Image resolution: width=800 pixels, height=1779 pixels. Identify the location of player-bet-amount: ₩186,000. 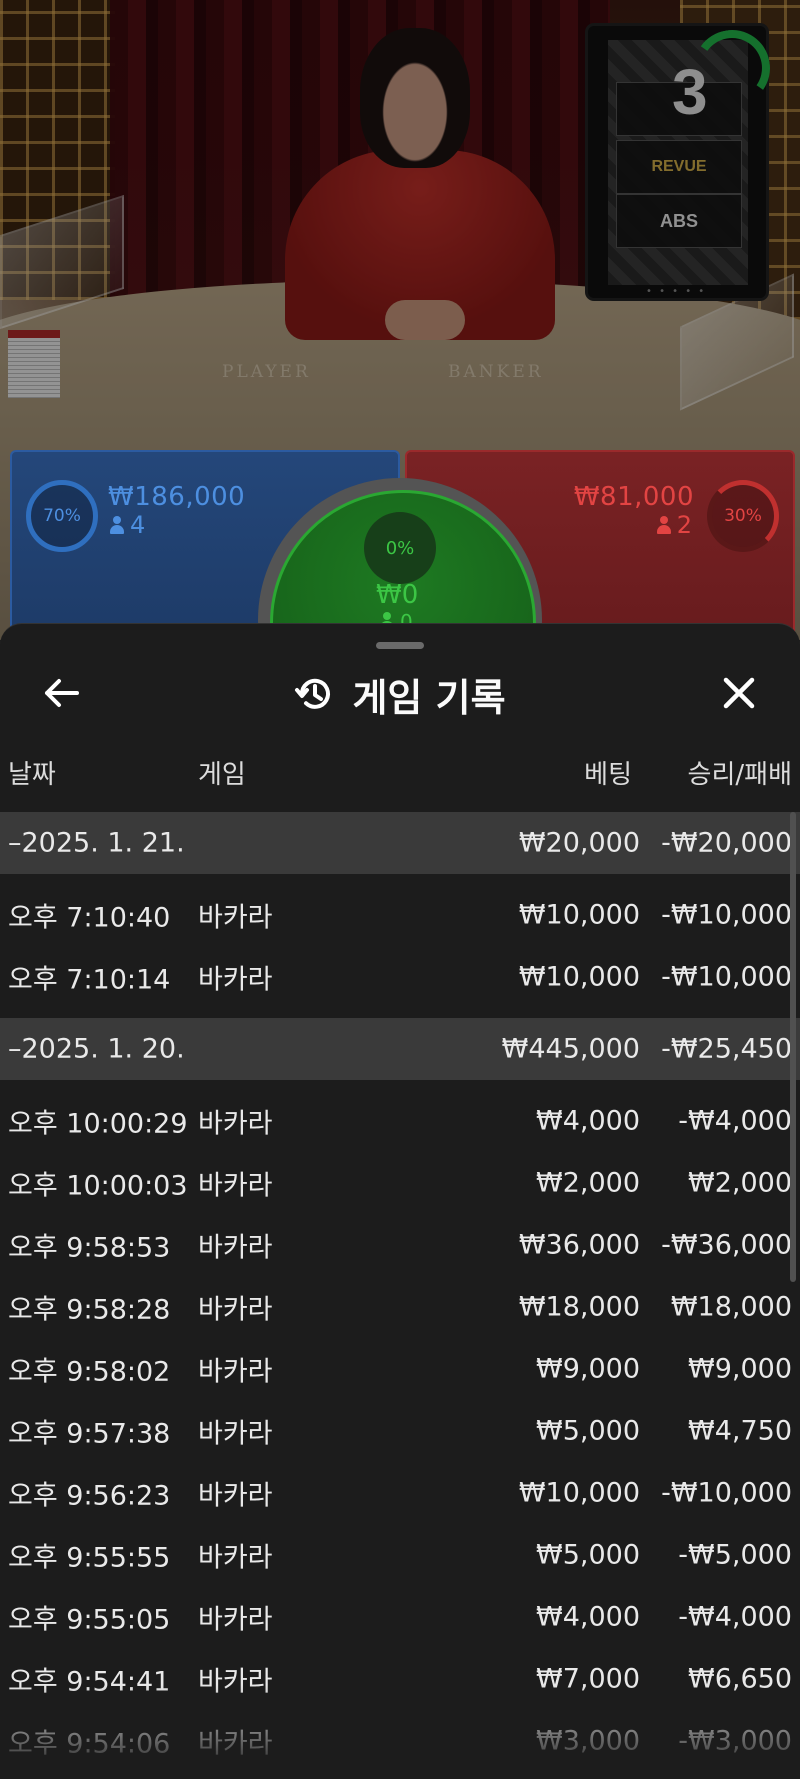
(177, 497).